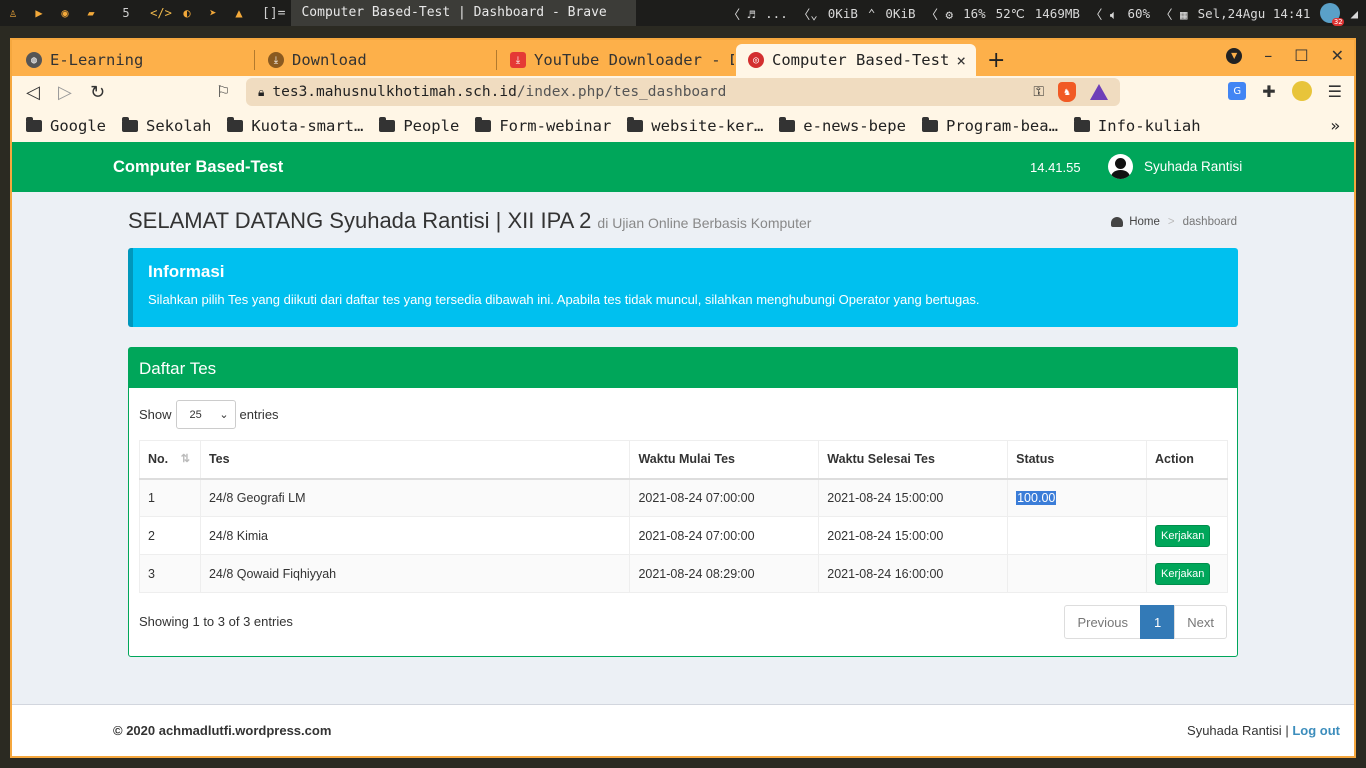 This screenshot has width=1366, height=768. Describe the element at coordinates (97, 92) in the screenshot. I see `reload-icon: ↻` at that location.